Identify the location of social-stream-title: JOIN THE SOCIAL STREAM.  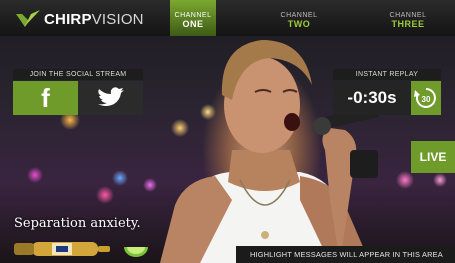
(78, 74).